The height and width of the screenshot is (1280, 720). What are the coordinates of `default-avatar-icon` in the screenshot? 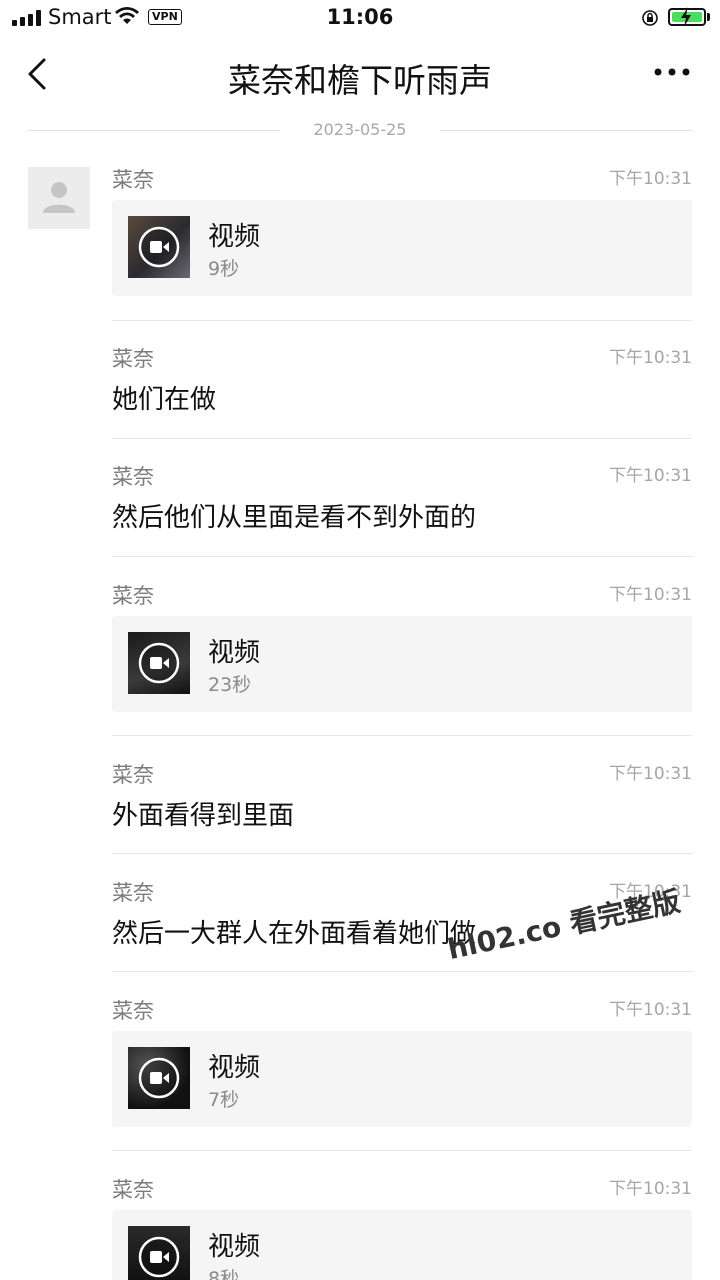 It's located at (59, 197).